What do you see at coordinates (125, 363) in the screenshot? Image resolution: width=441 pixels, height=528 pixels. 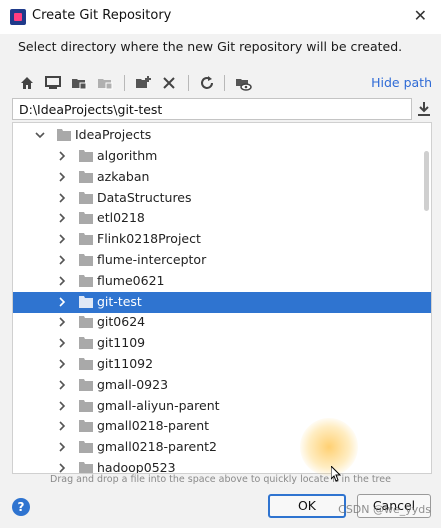 I see `tree-item-label: git11092` at bounding box center [125, 363].